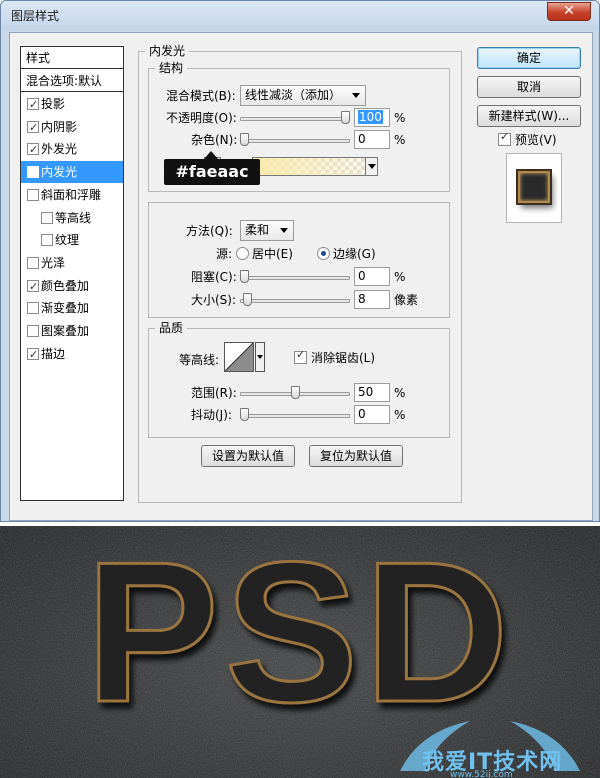  I want to click on style-item-label: 斜面和浮雕, so click(71, 194).